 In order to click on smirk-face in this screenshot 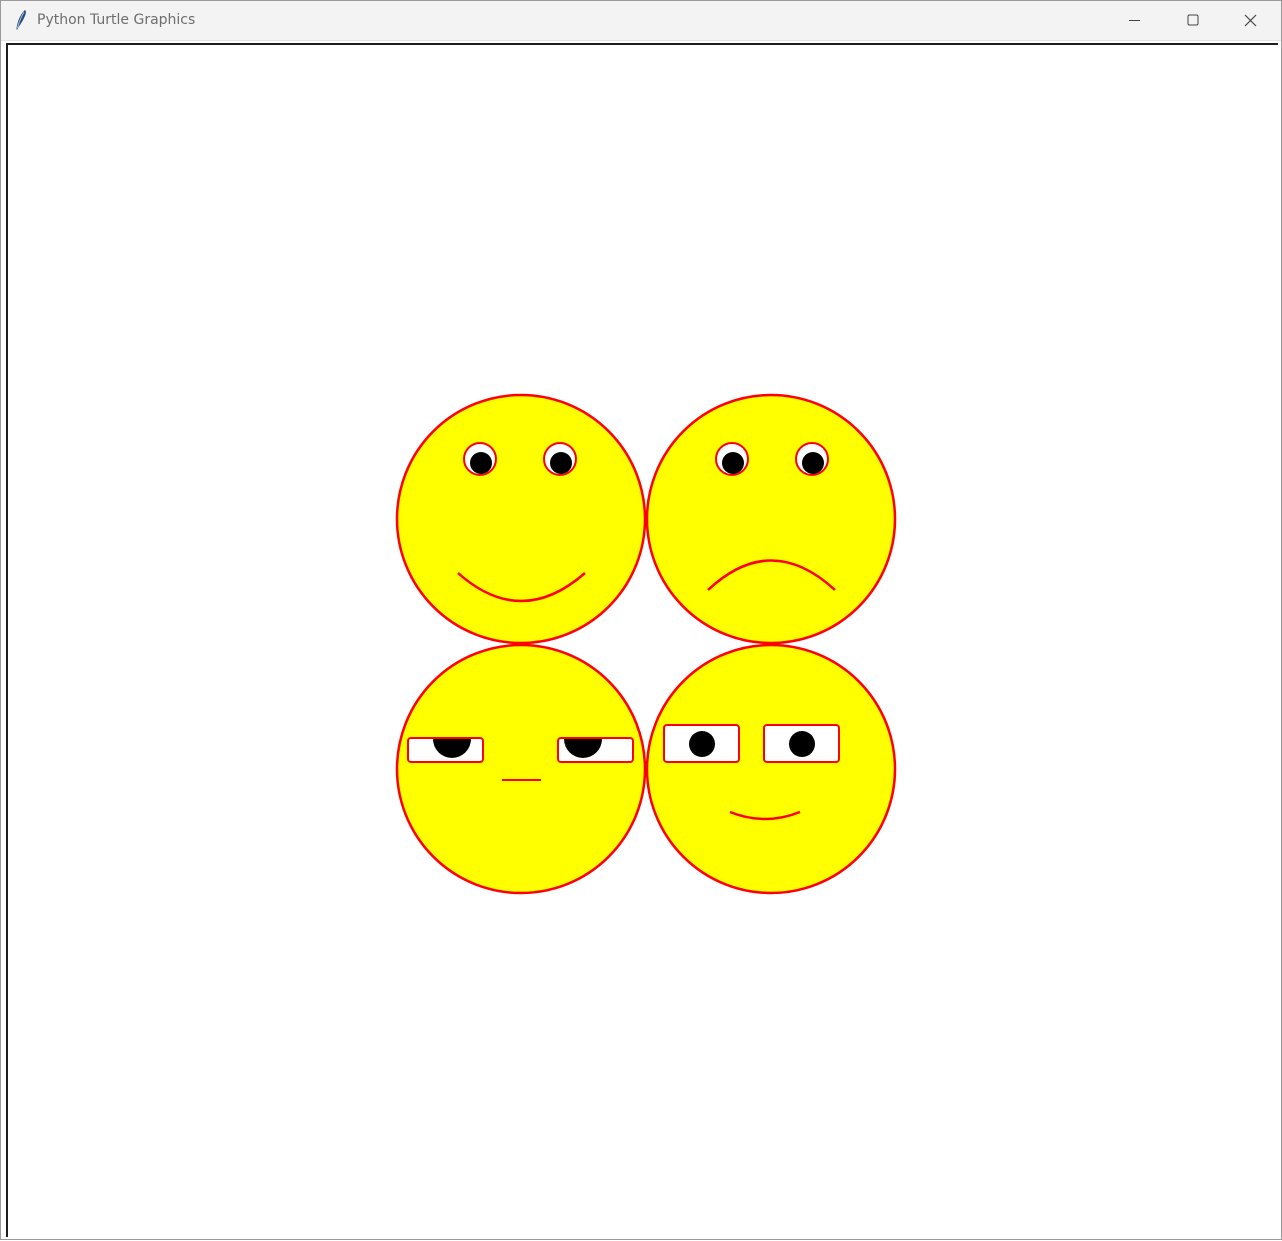, I will do `click(771, 769)`.